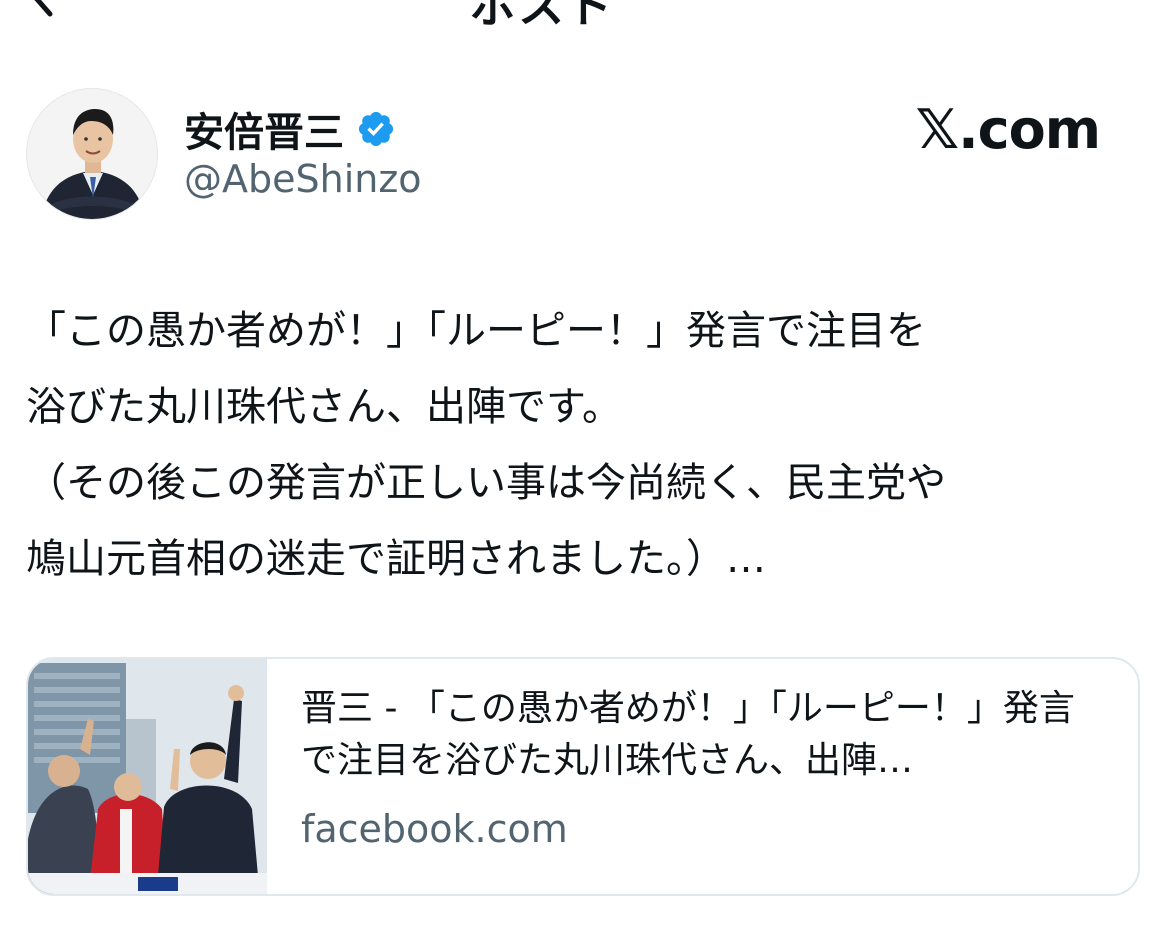 This screenshot has width=1170, height=946. I want to click on verified-badge-icon, so click(376, 129).